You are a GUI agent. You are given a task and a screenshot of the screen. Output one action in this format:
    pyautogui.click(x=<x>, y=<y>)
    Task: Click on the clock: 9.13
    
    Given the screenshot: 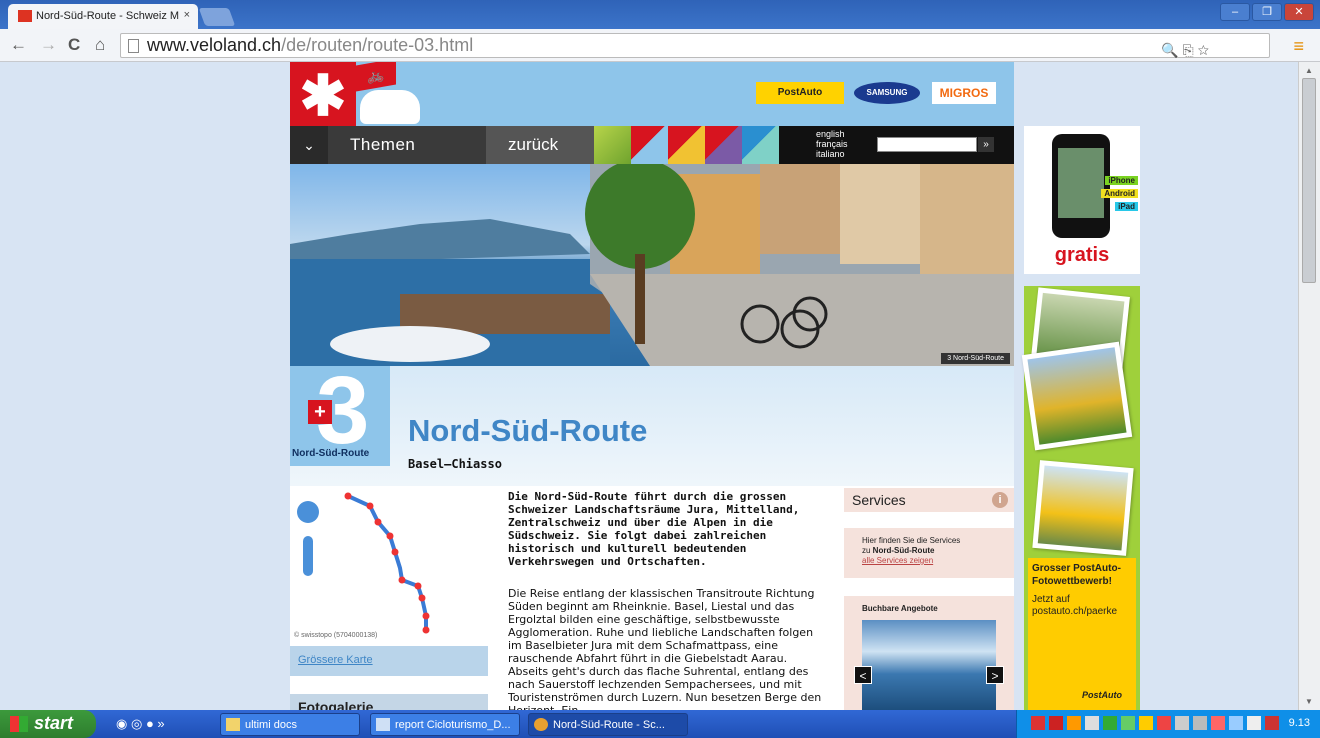 What is the action you would take?
    pyautogui.click(x=1299, y=723)
    